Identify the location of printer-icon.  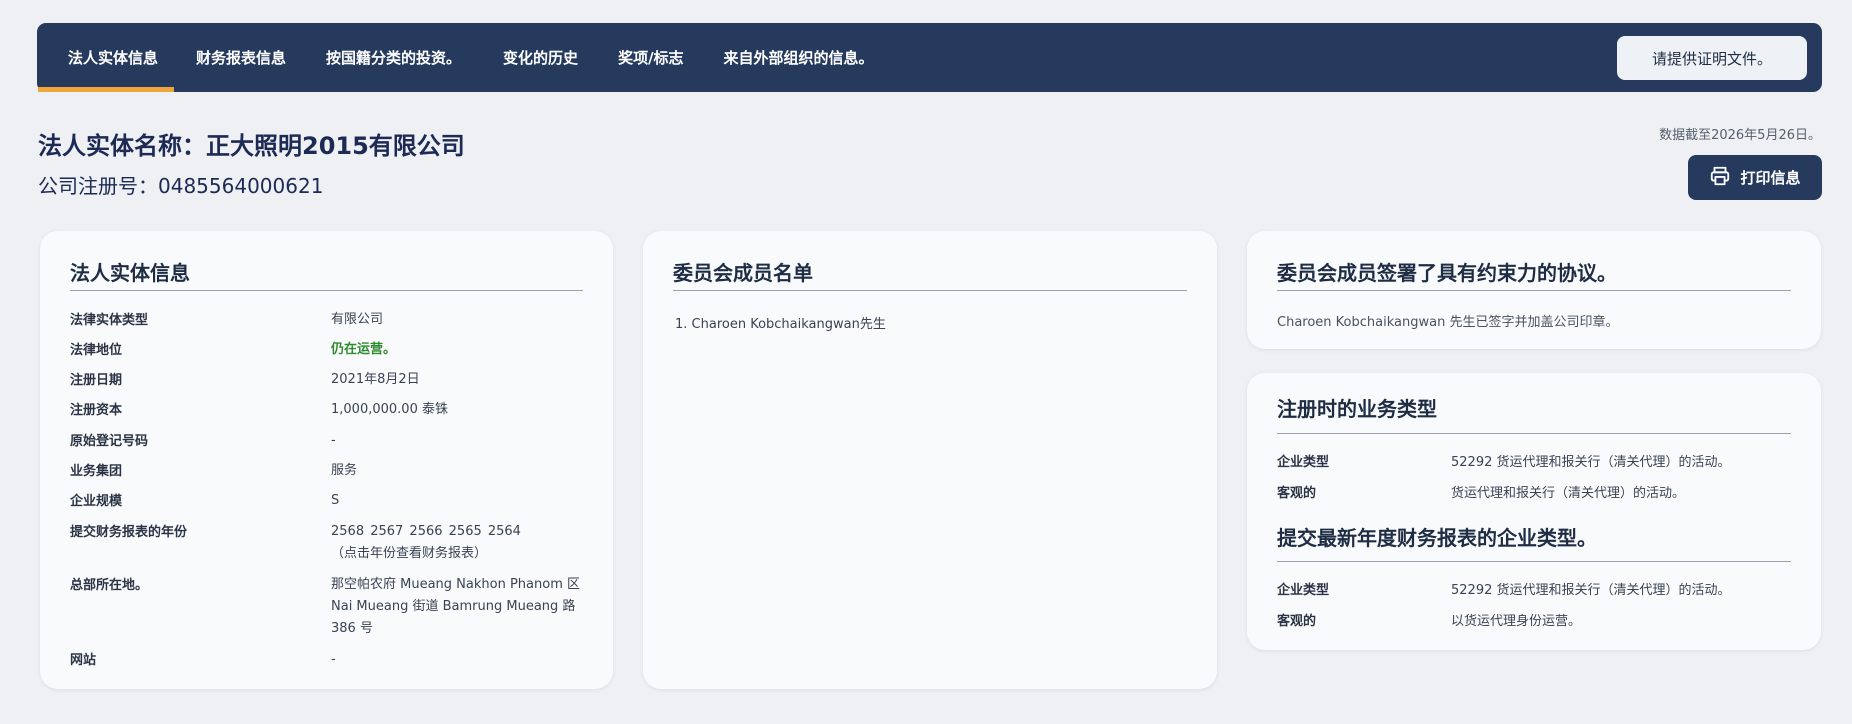
(1720, 178).